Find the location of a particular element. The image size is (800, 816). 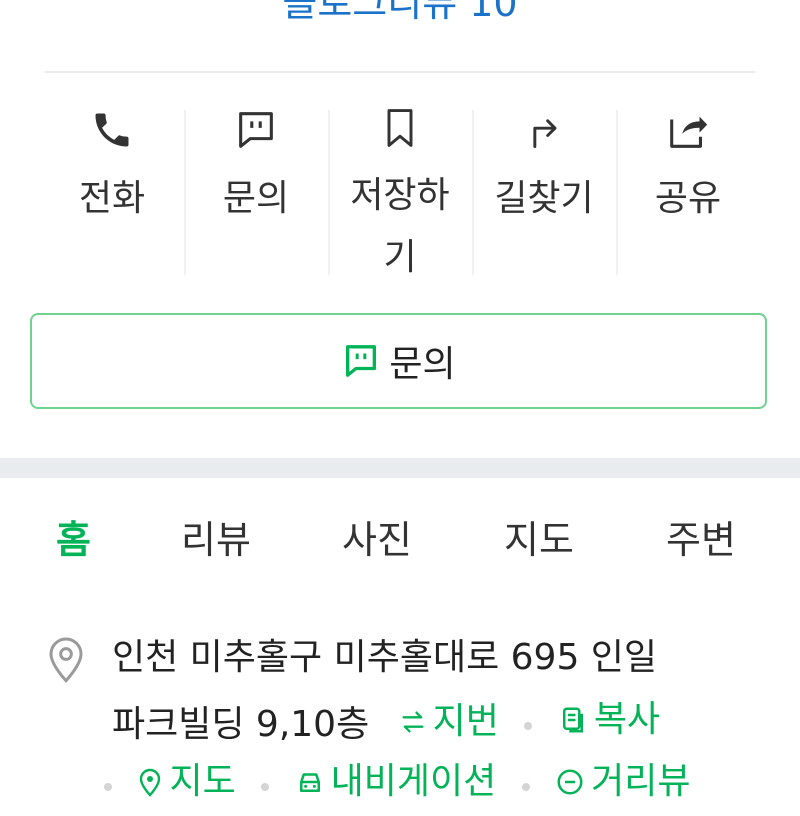

address-text: 파크빌딩 9,10층 is located at coordinates (241, 724).